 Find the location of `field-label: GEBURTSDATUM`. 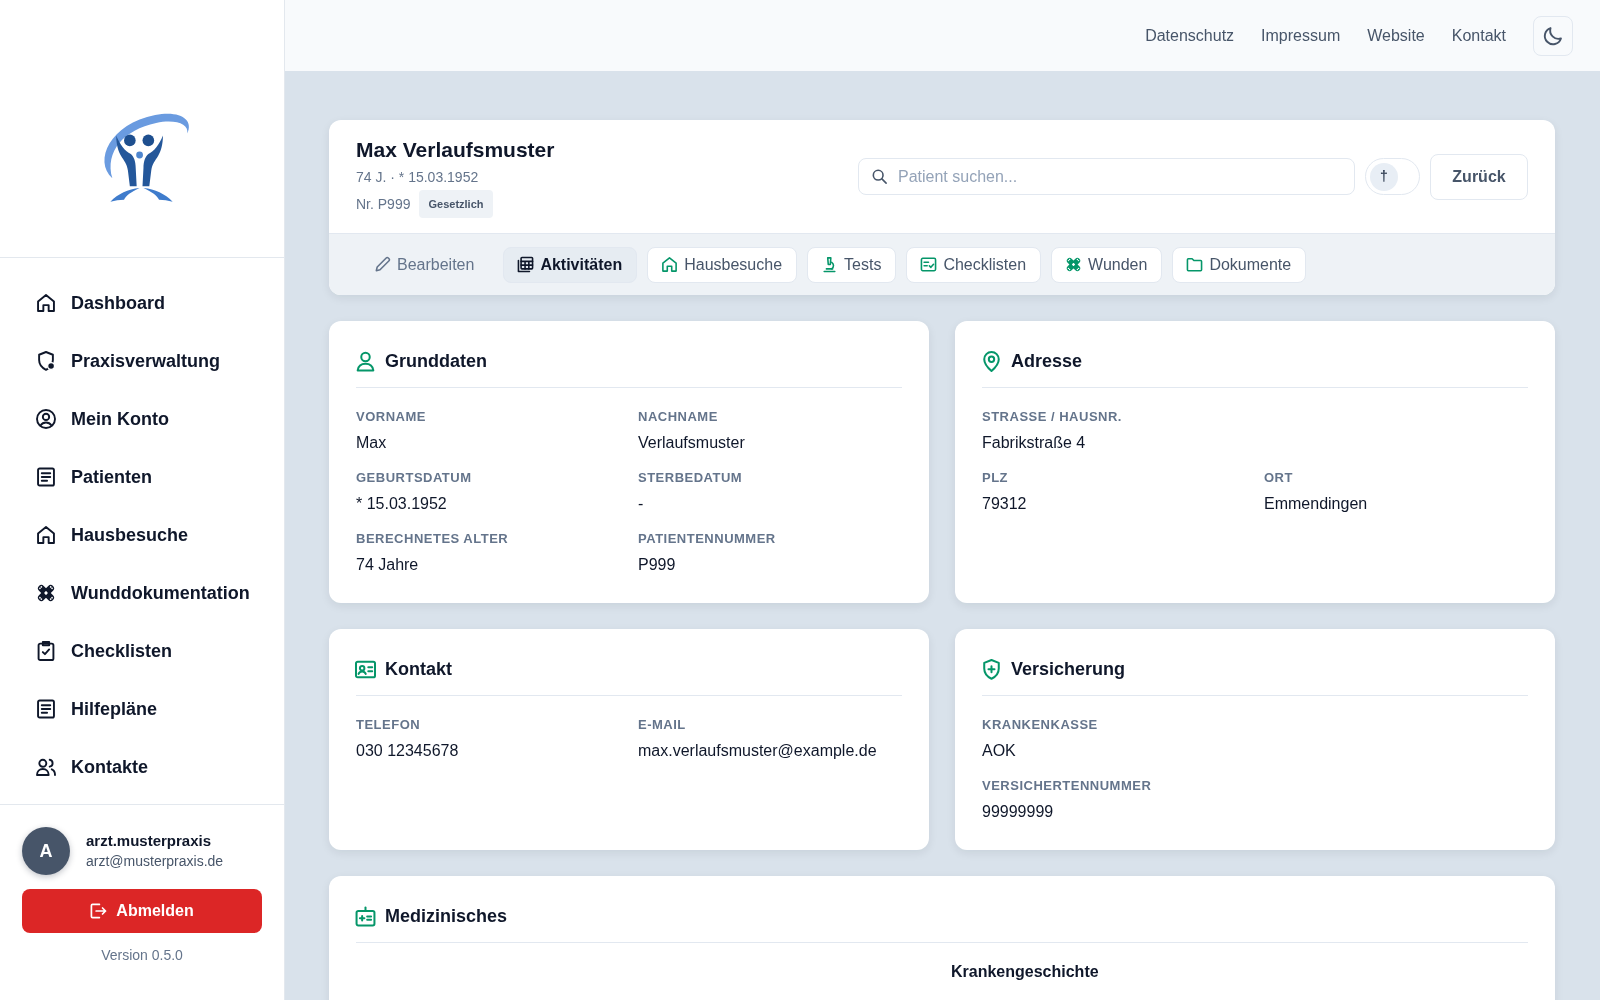

field-label: GEBURTSDATUM is located at coordinates (414, 478).